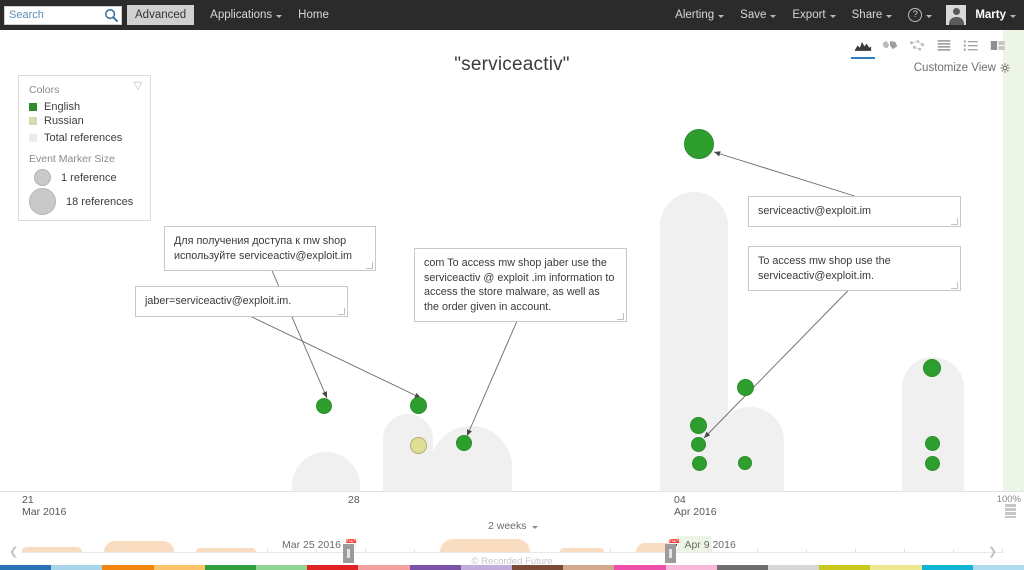  I want to click on nav-export-label: Export, so click(809, 15).